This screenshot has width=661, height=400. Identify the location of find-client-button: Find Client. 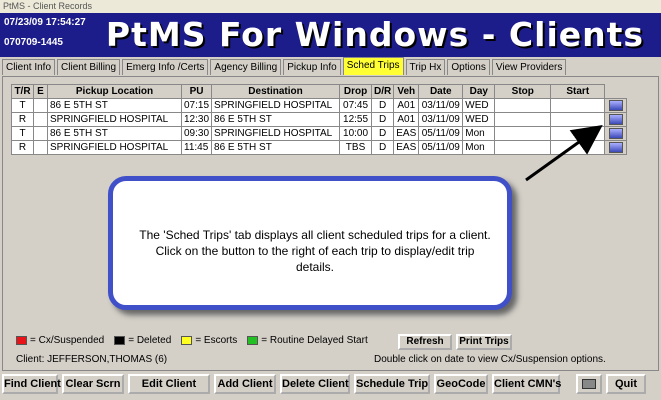
(31, 384).